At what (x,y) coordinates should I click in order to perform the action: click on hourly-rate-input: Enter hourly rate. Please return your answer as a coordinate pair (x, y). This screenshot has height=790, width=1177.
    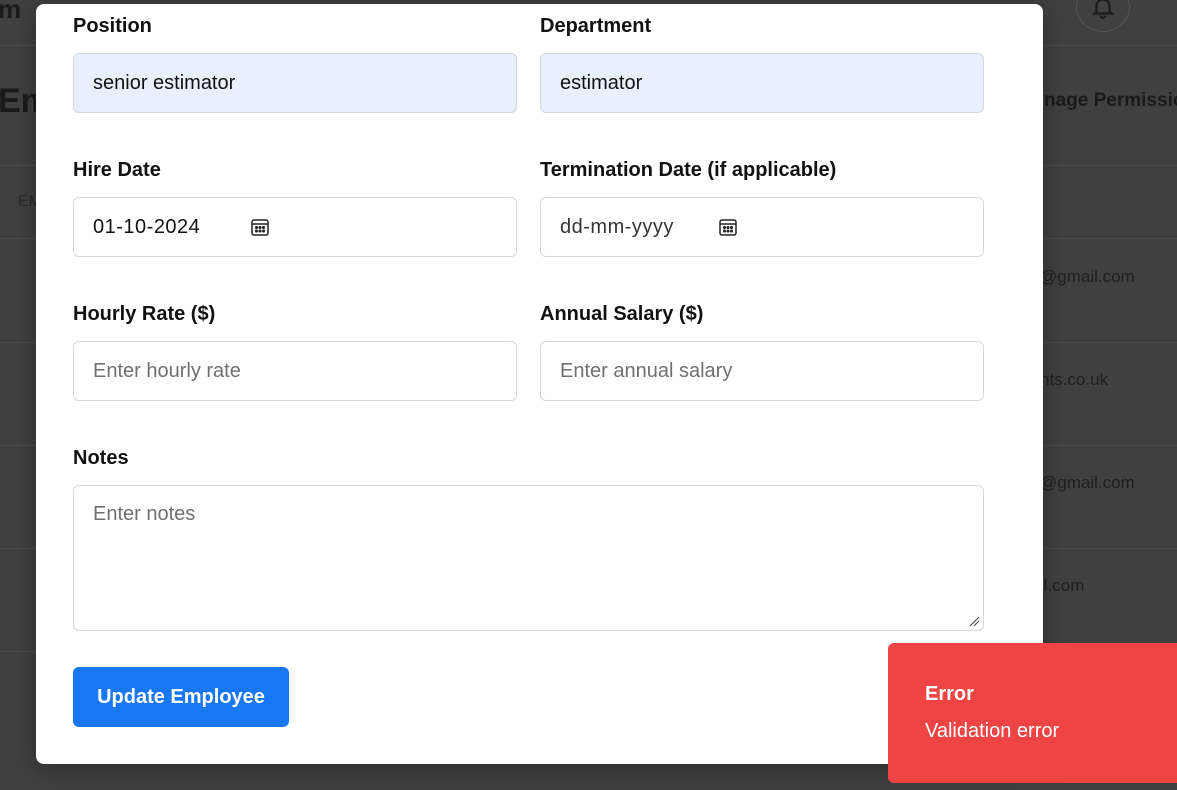
    Looking at the image, I should click on (295, 371).